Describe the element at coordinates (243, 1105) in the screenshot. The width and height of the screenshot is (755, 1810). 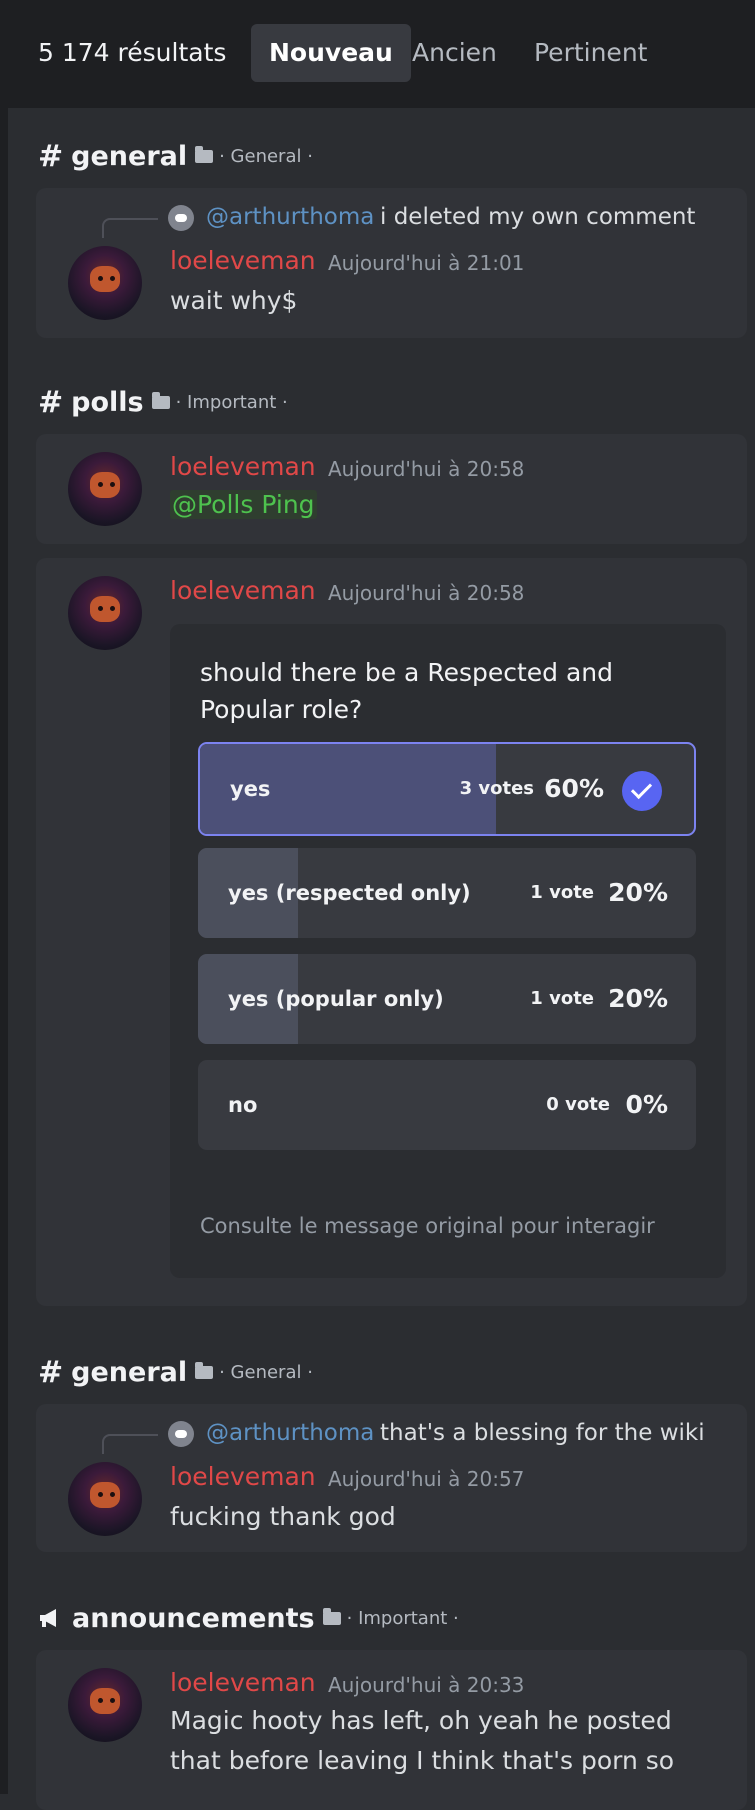
I see `poll-option-label: no` at that location.